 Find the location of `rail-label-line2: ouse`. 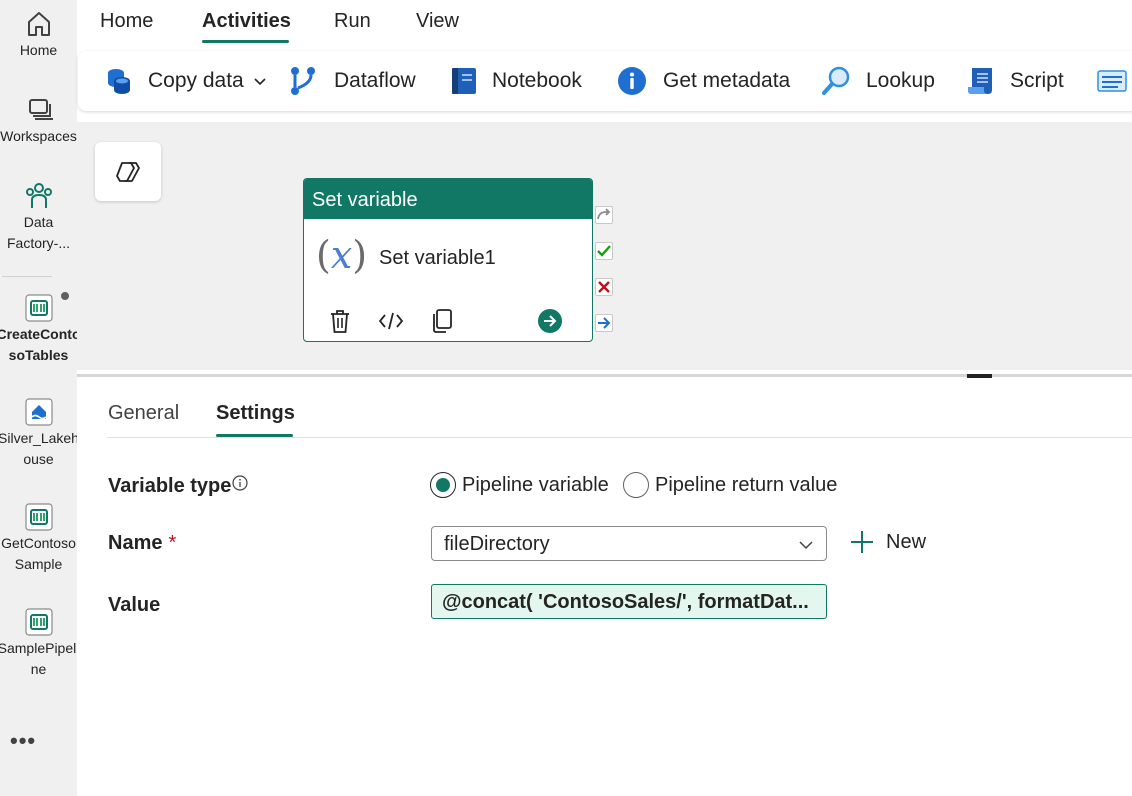

rail-label-line2: ouse is located at coordinates (38, 459).